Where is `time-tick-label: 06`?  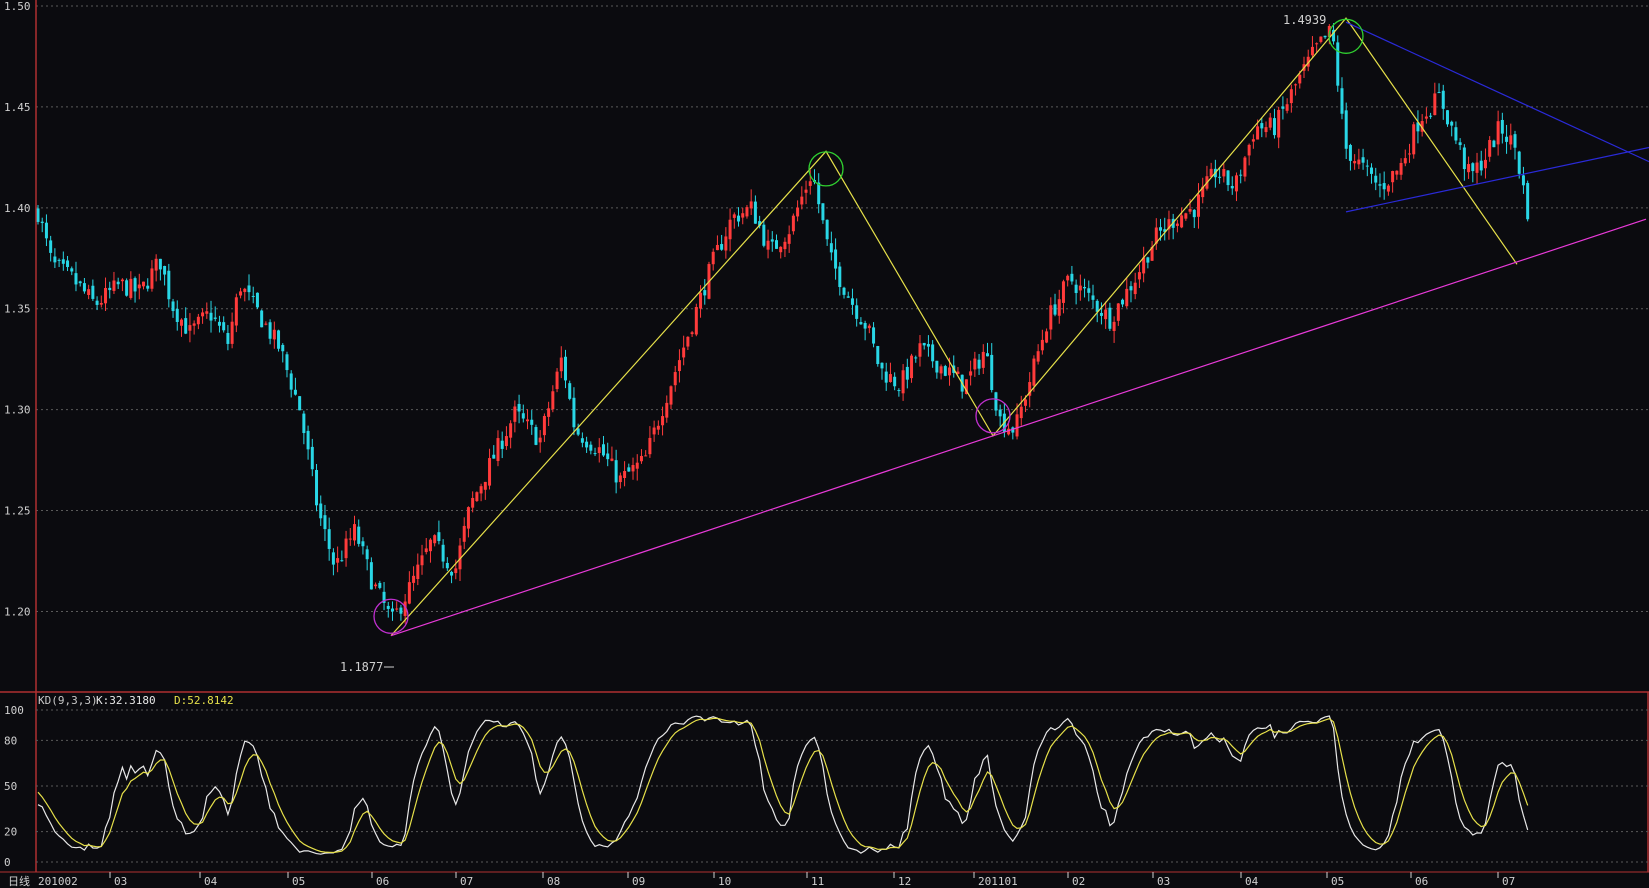
time-tick-label: 06 is located at coordinates (382, 881).